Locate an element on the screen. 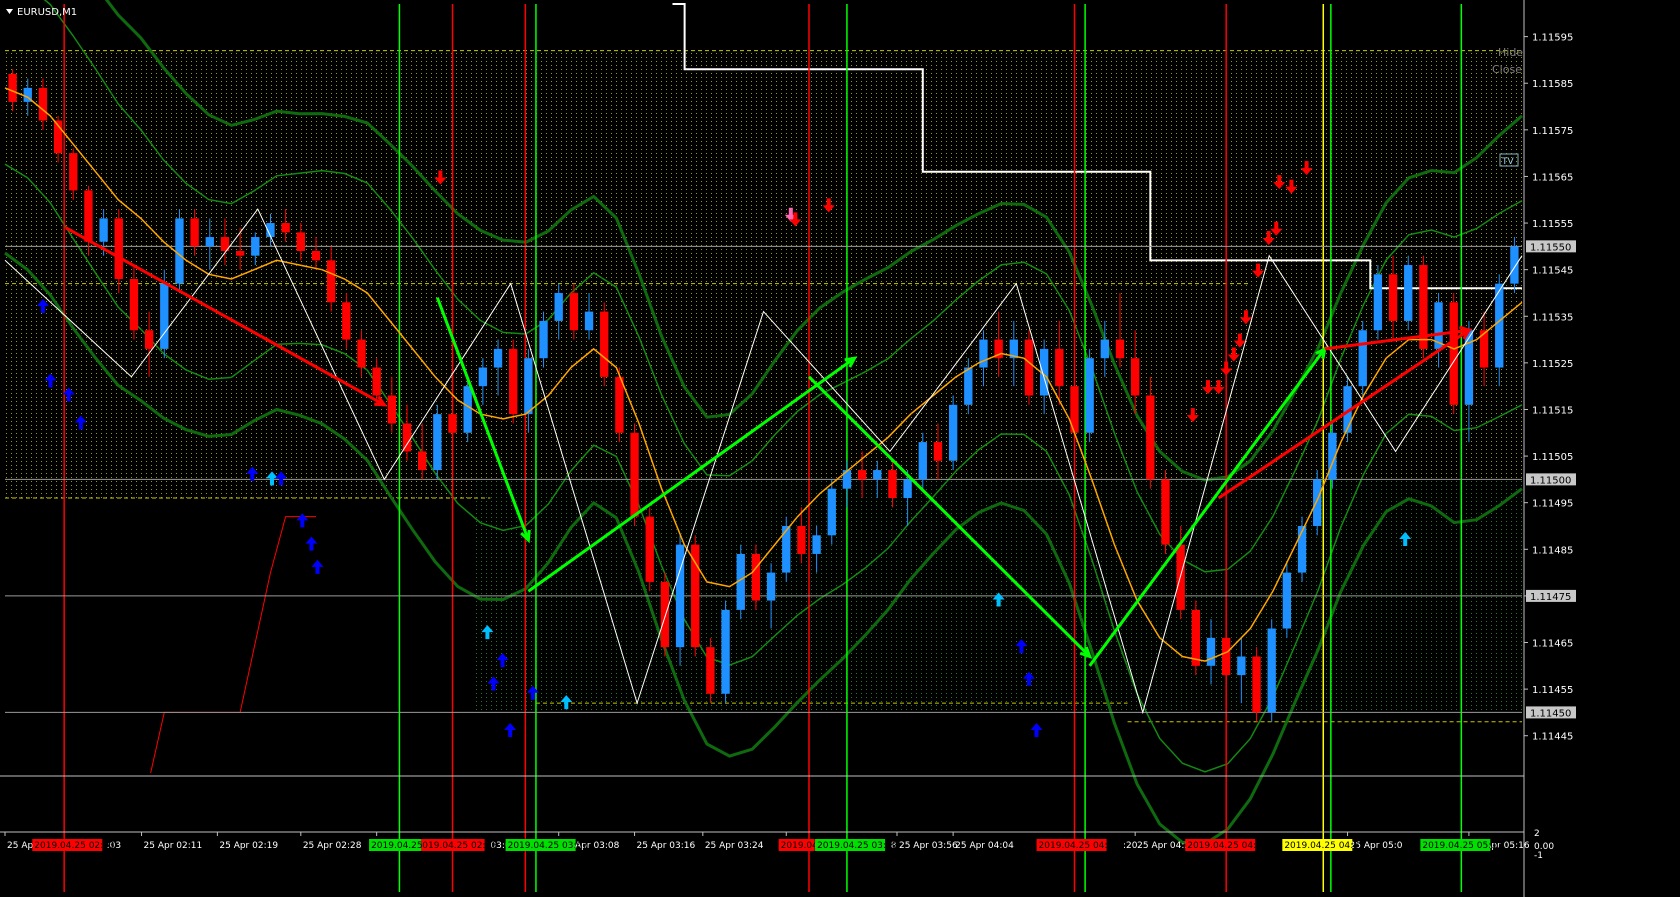 The height and width of the screenshot is (897, 1680). time-flag-red: 2019.04.25 02:56 is located at coordinates (456, 845).